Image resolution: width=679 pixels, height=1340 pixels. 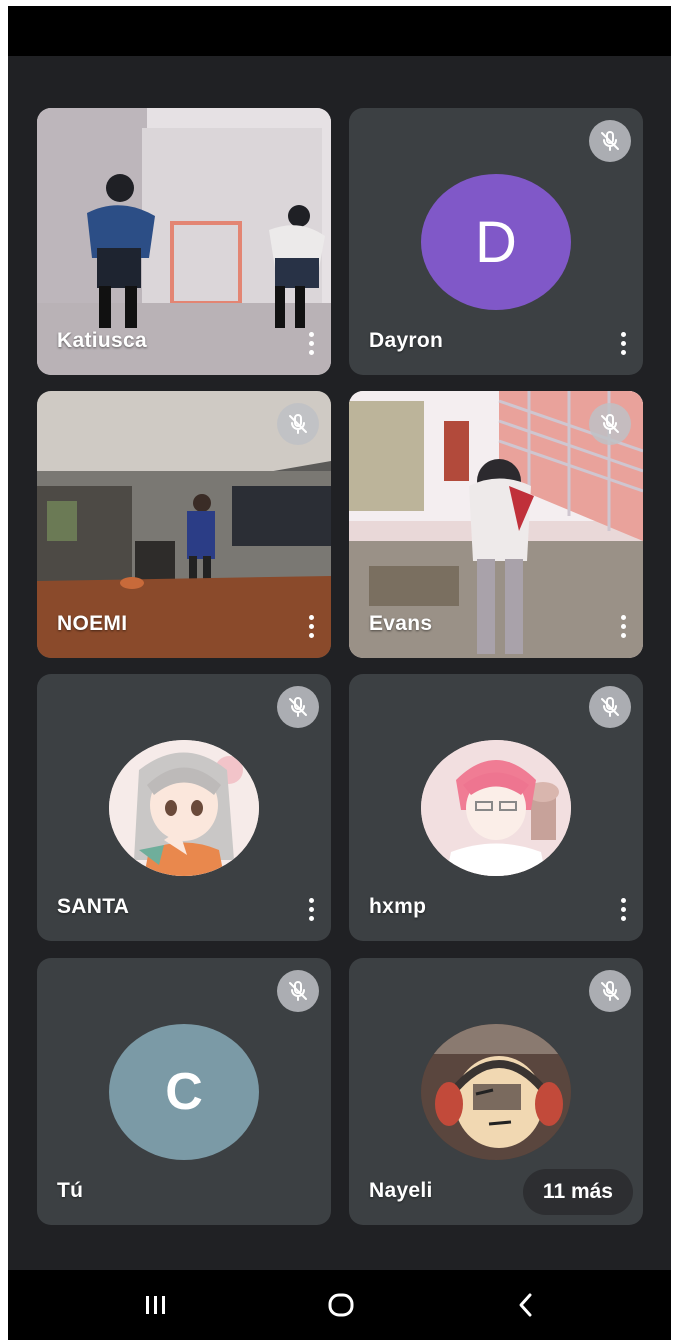 I want to click on avatar: C, so click(x=184, y=1092).